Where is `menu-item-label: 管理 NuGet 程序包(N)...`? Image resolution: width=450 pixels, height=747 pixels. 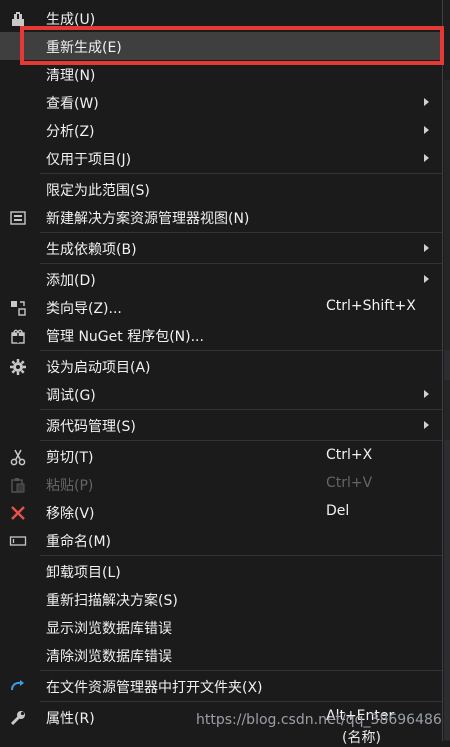 menu-item-label: 管理 NuGet 程序包(N)... is located at coordinates (125, 337).